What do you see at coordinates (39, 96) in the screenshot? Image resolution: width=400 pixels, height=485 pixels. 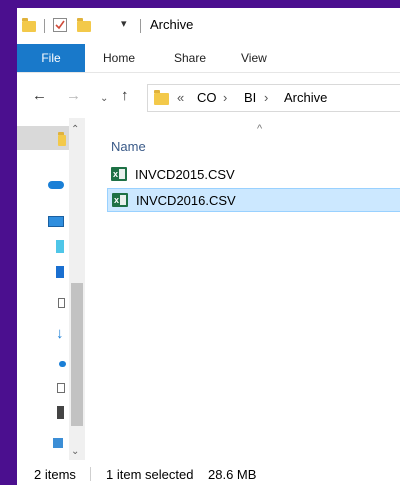 I see `back-arrow-icon: ←` at bounding box center [39, 96].